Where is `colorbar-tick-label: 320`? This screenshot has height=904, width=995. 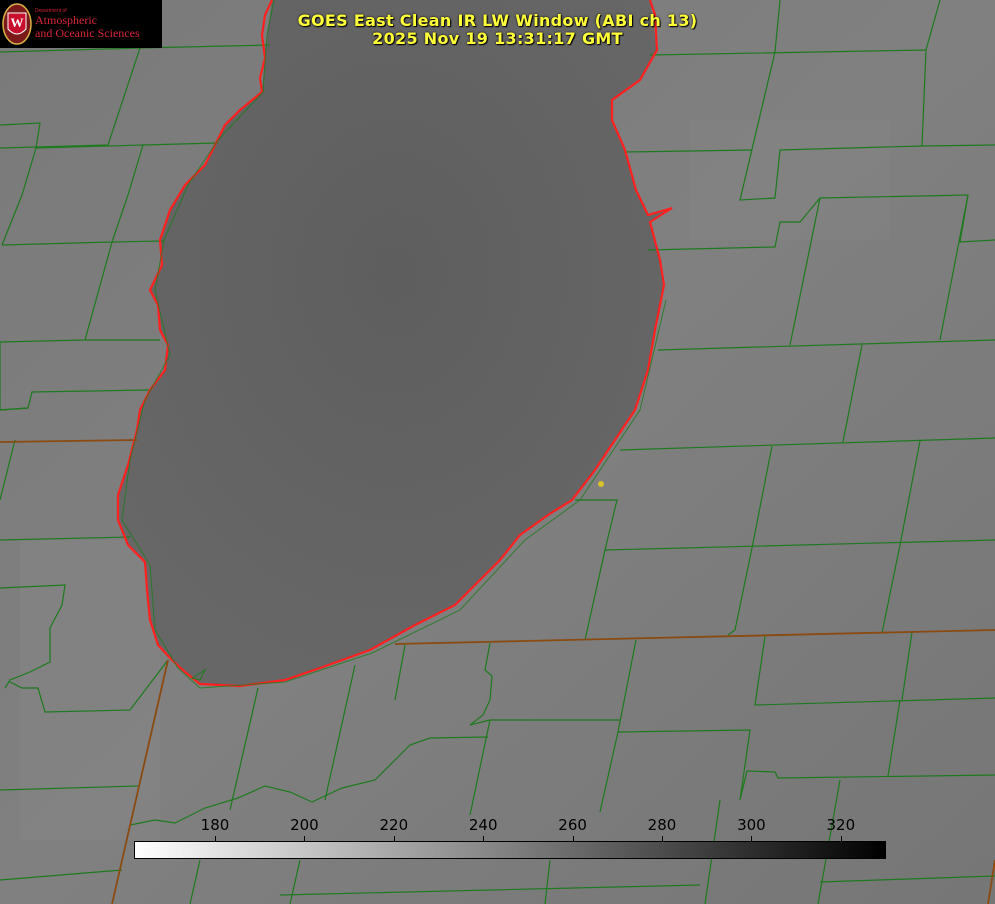 colorbar-tick-label: 320 is located at coordinates (841, 825).